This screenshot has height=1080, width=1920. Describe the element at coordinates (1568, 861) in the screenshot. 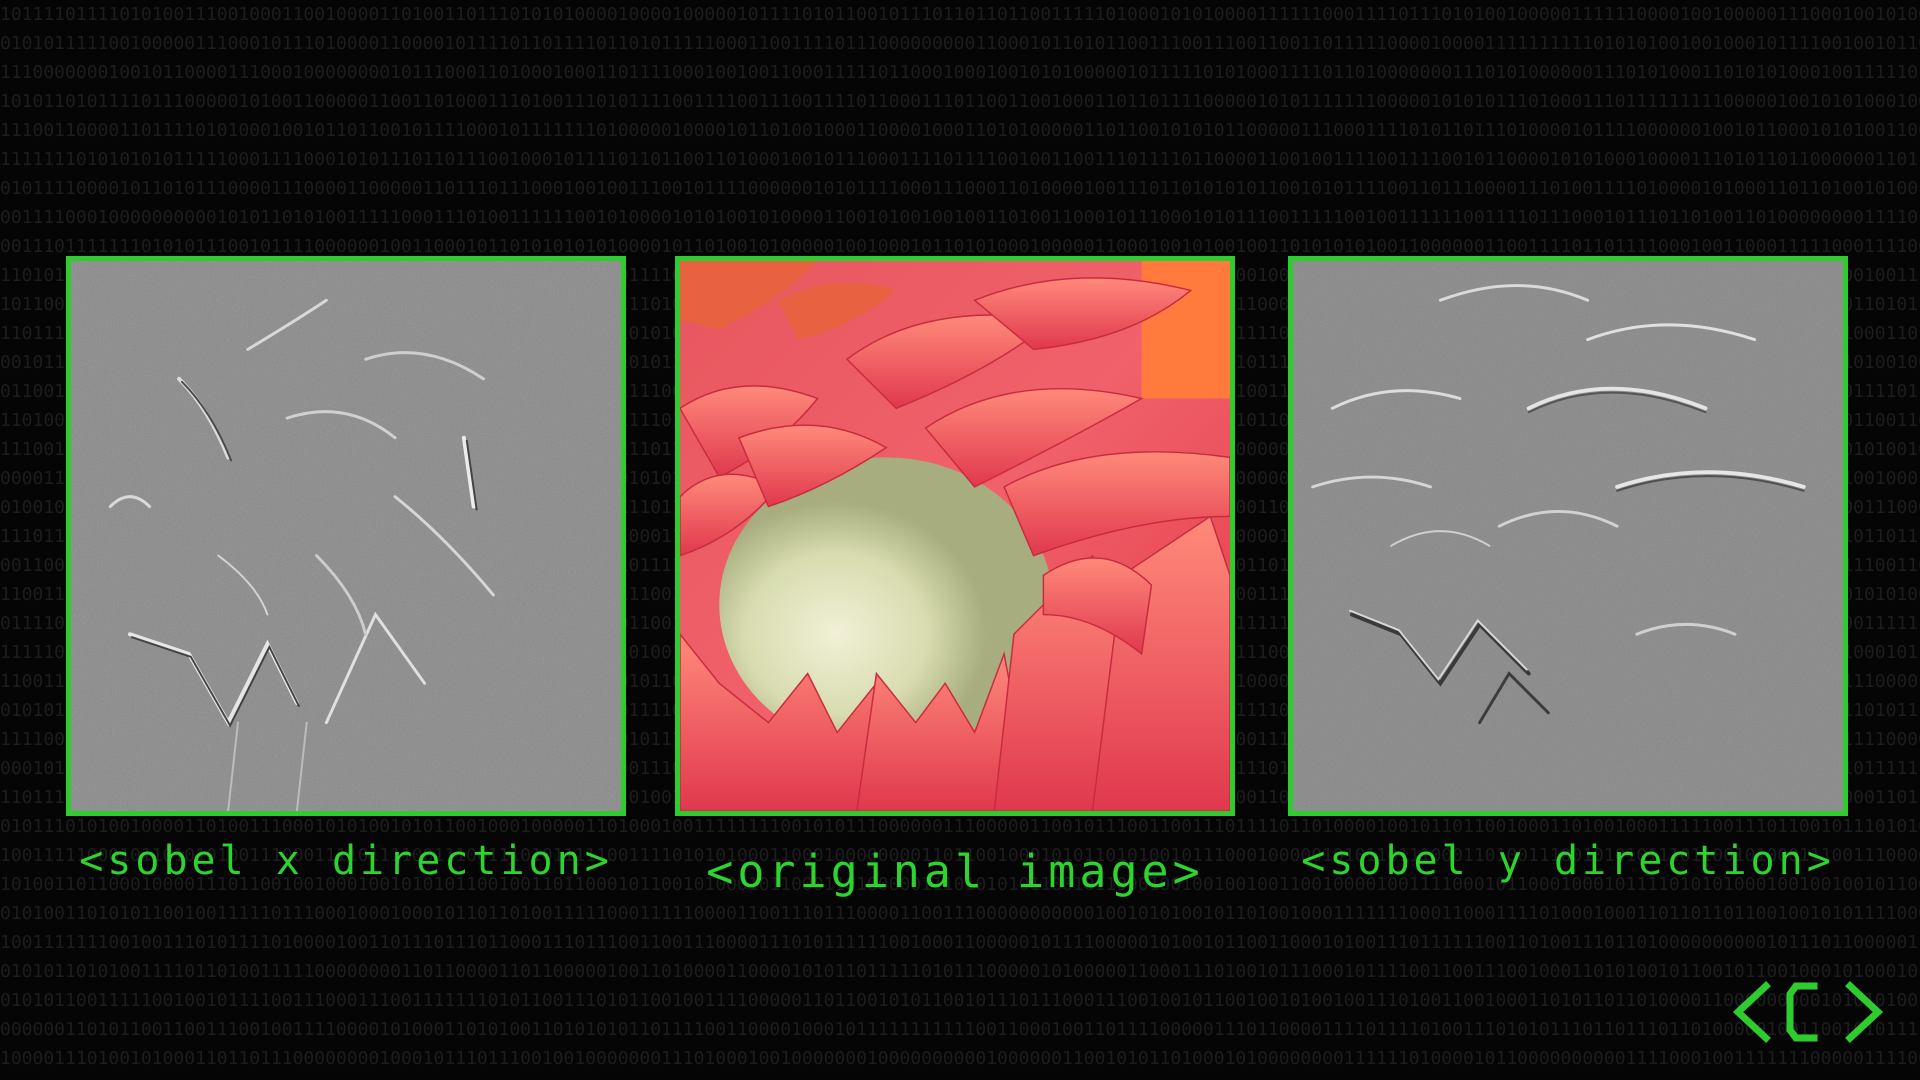

I see `sobel-y-caption: <sobel y direction>` at that location.